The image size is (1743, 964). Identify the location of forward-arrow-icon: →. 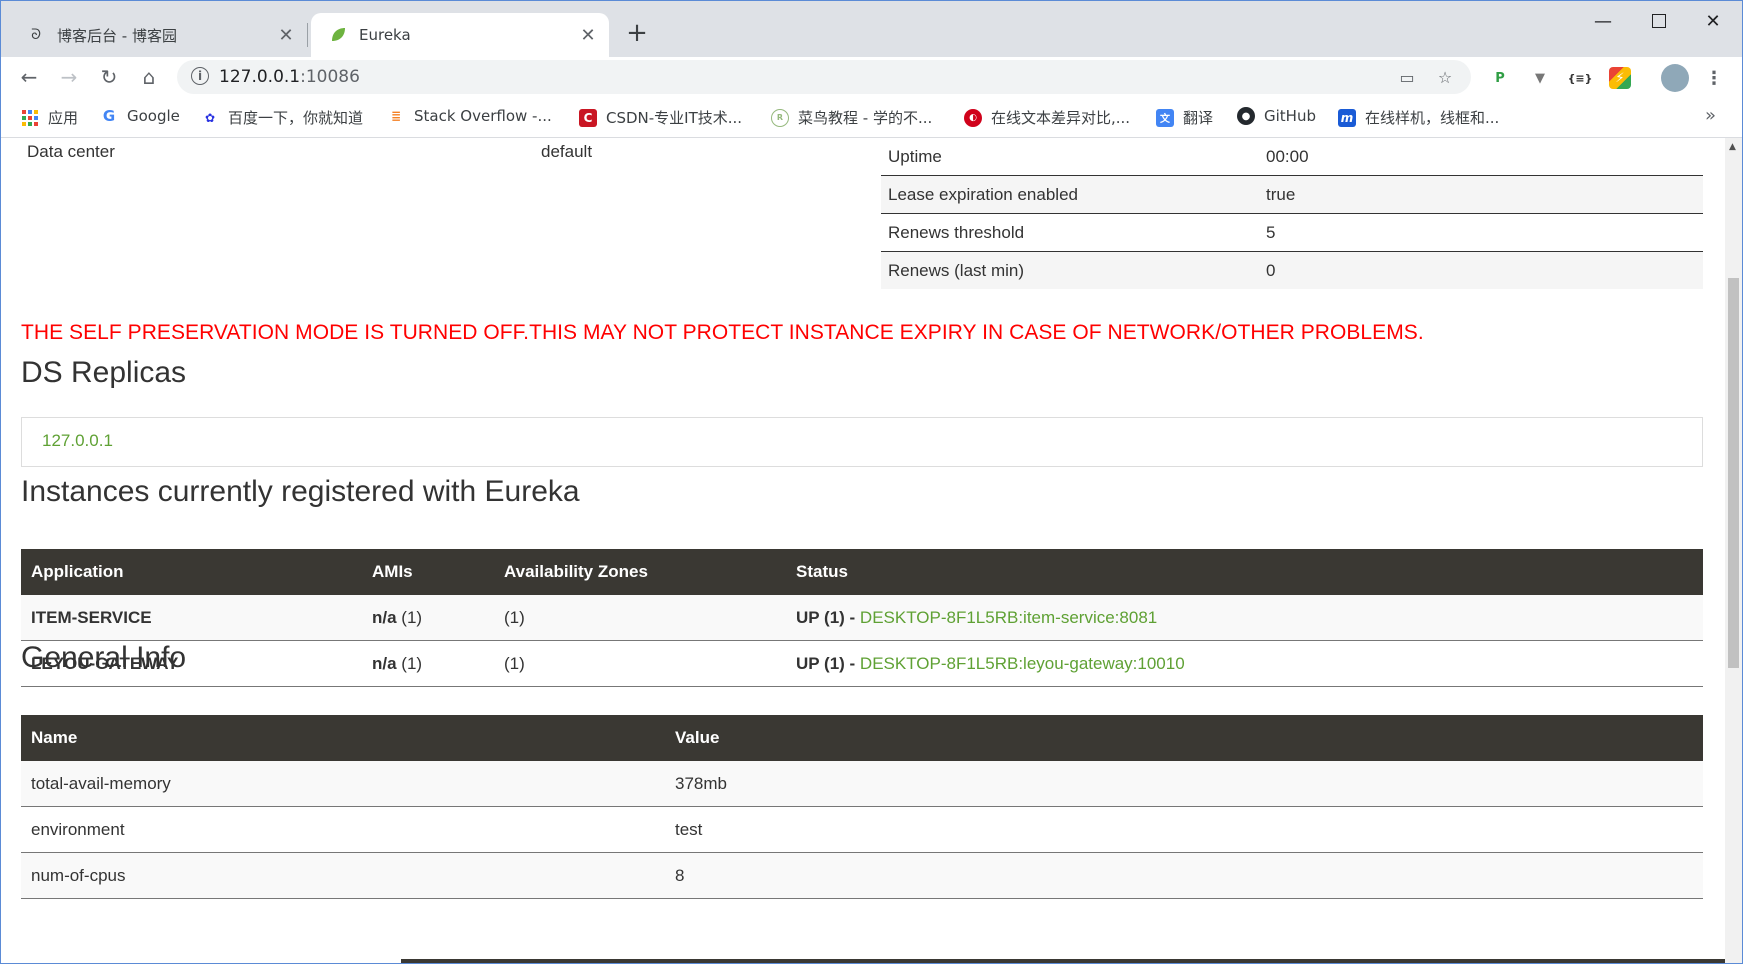
(69, 77).